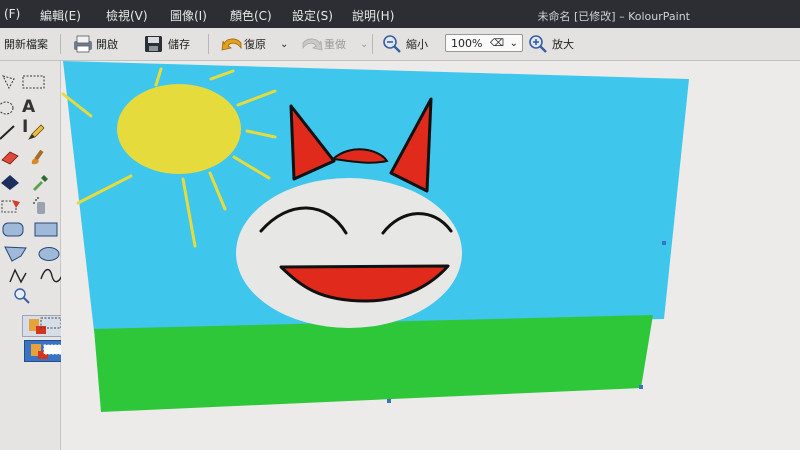 The image size is (800, 450). Describe the element at coordinates (107, 44) in the screenshot. I see `open-label: 開啟` at that location.